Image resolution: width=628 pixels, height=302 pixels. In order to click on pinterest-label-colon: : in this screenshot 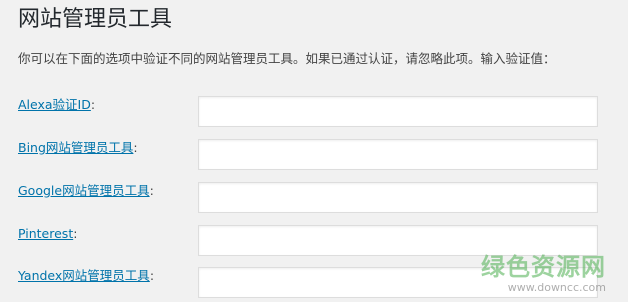, I will do `click(75, 233)`.